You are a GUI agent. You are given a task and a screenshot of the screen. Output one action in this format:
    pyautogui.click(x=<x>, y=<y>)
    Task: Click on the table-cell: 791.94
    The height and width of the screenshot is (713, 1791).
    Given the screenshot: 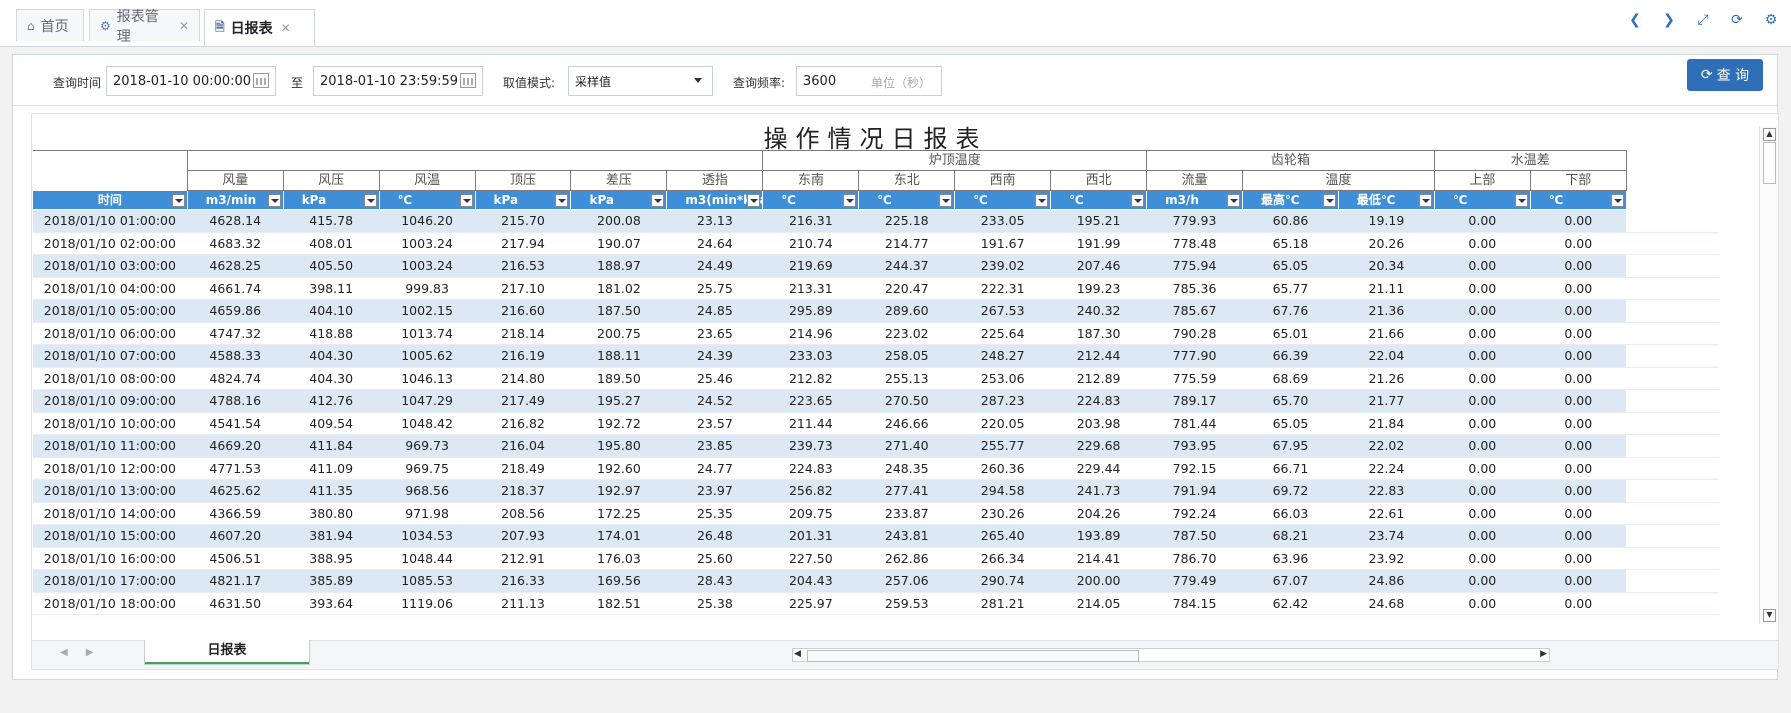 What is the action you would take?
    pyautogui.click(x=1194, y=491)
    